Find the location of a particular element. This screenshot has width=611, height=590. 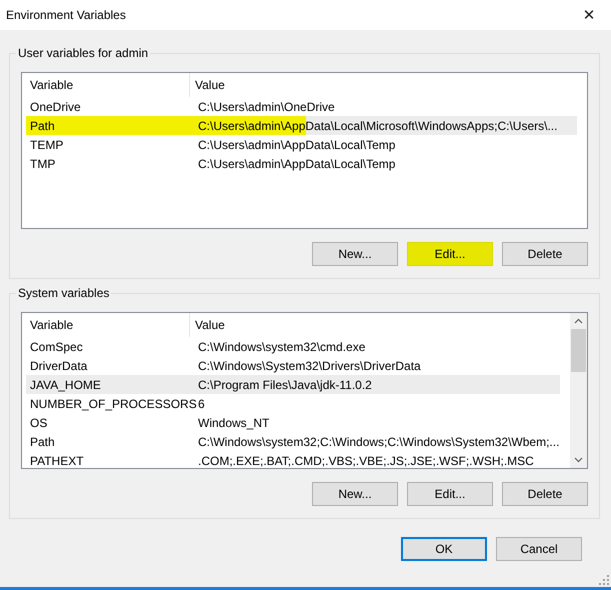

variable-value: C:\Program Files\Java\jdk-11.0.2 is located at coordinates (285, 385).